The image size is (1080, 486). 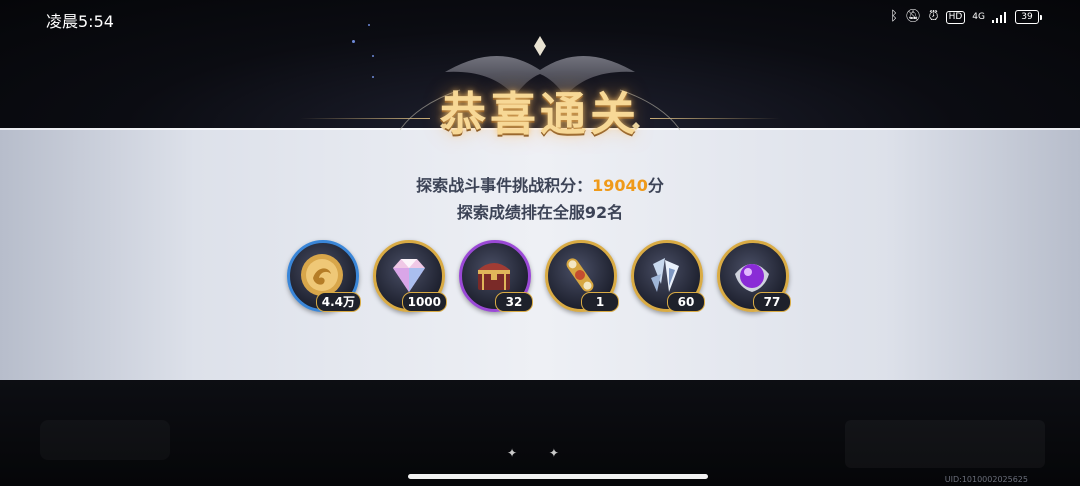 I want to click on page-indicator: ✦ ✦, so click(x=540, y=453).